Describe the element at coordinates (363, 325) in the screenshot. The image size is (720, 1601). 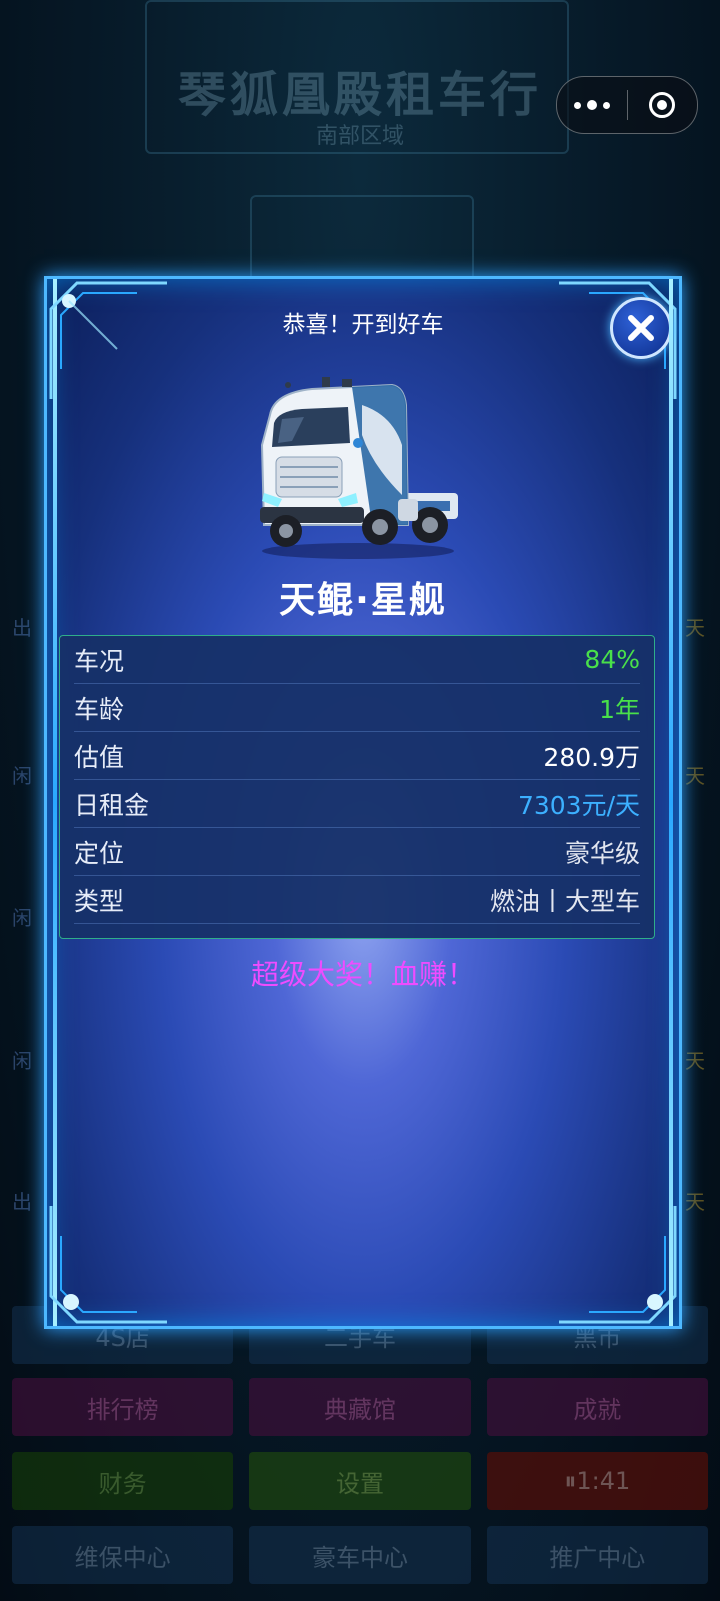
I see `modal-title: 恭喜！开到好车` at that location.